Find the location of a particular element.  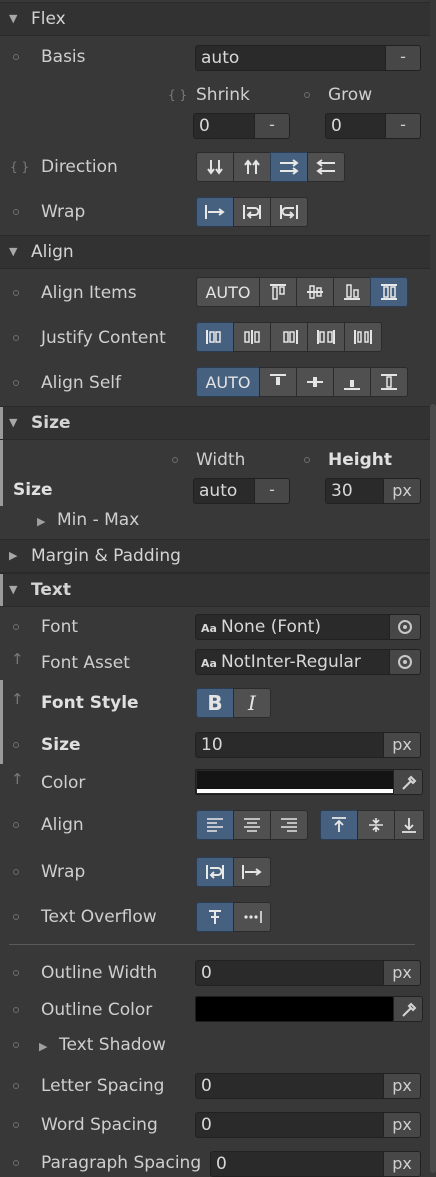

paragraph-spacing-field: 0 px is located at coordinates (315, 1164).